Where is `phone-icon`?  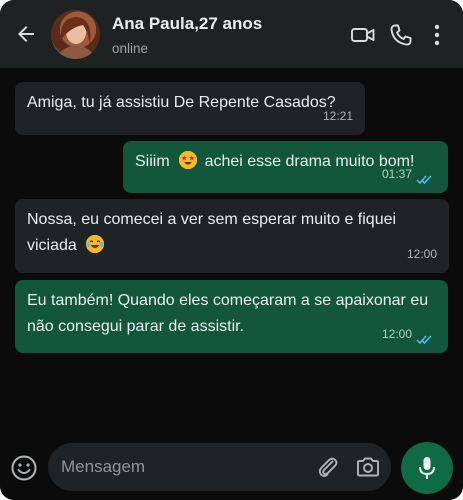 phone-icon is located at coordinates (401, 35).